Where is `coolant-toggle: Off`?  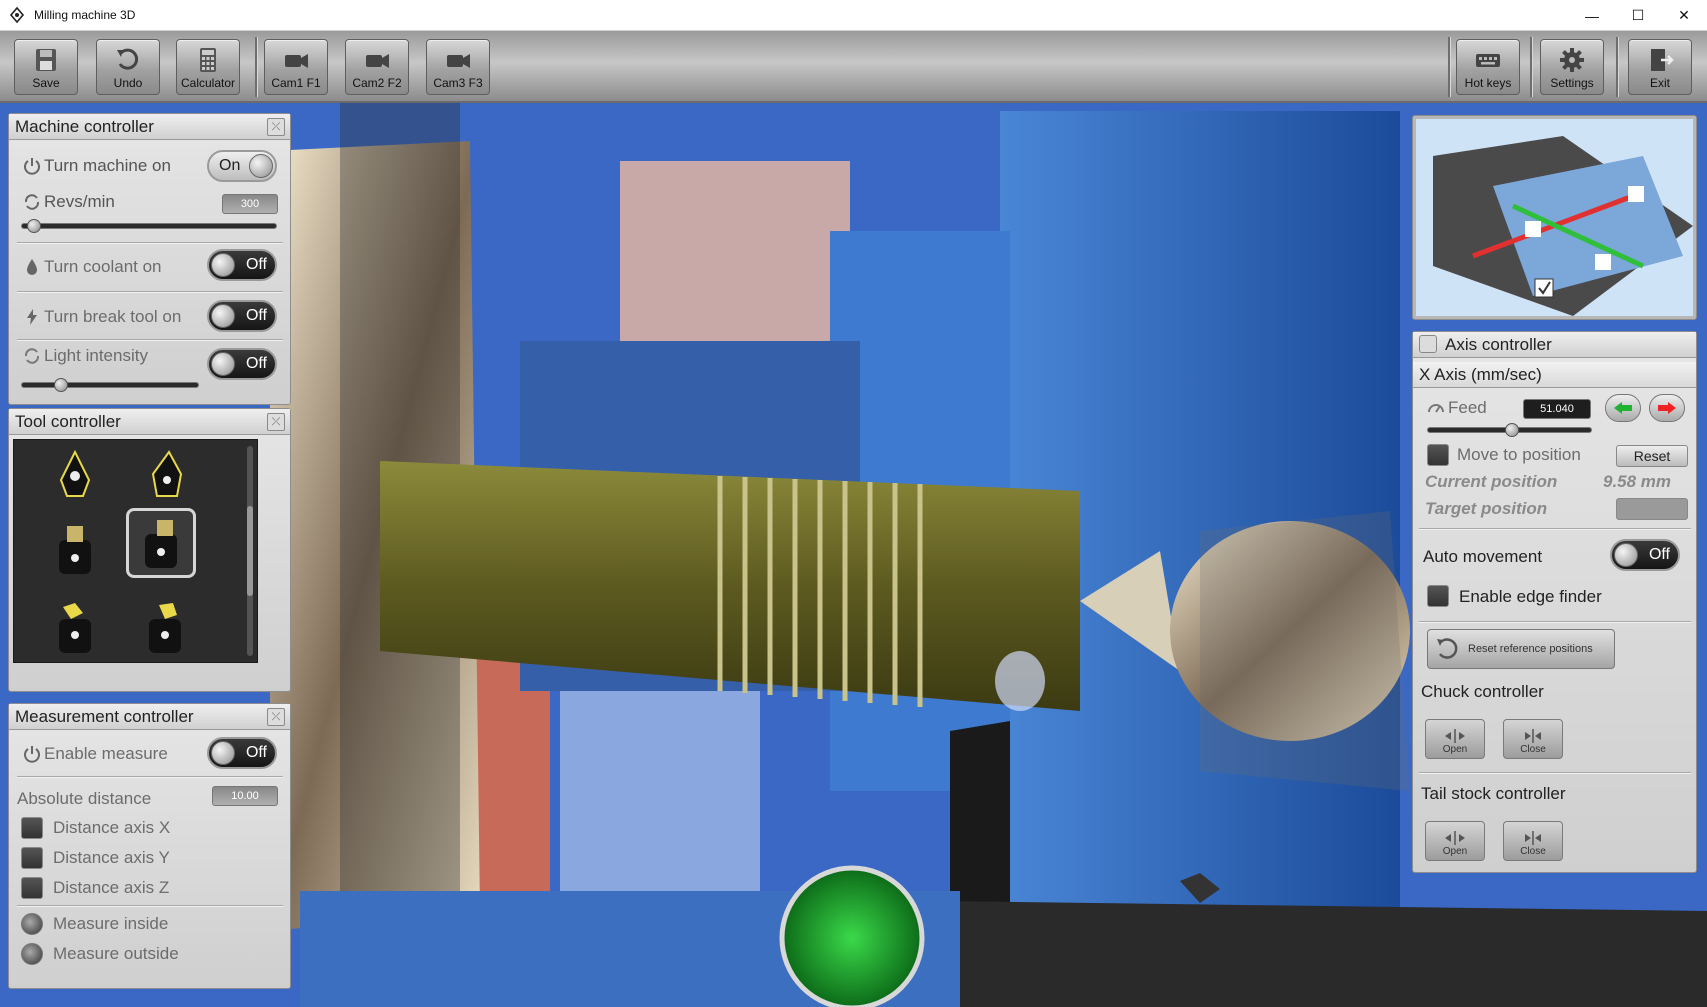
coolant-toggle: Off is located at coordinates (242, 265).